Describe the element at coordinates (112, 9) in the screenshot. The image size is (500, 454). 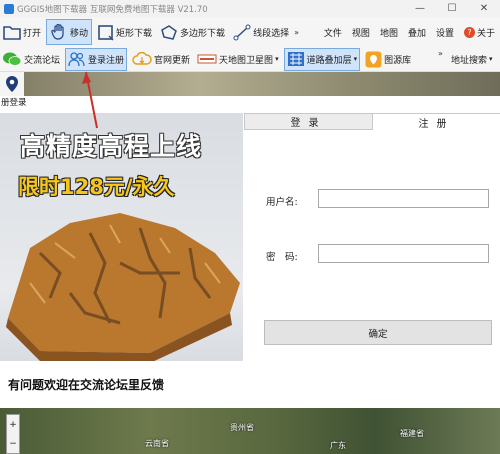
I see `window-title: GGGIS地图下载器 互联网免费地图下载器 V21.70` at that location.